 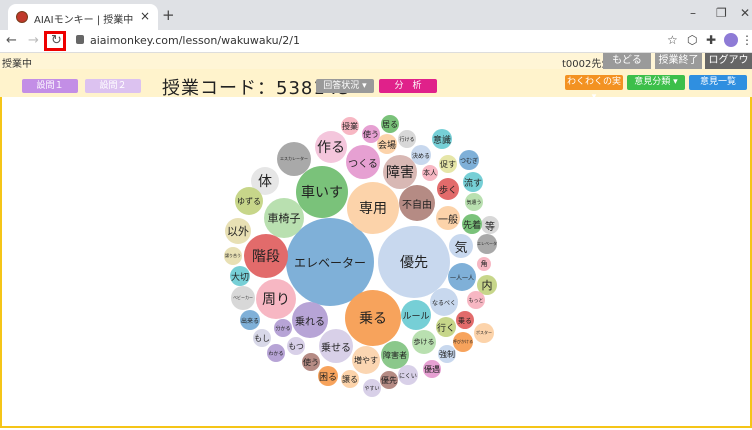 What do you see at coordinates (11, 40) in the screenshot?
I see `back-icon: ←` at bounding box center [11, 40].